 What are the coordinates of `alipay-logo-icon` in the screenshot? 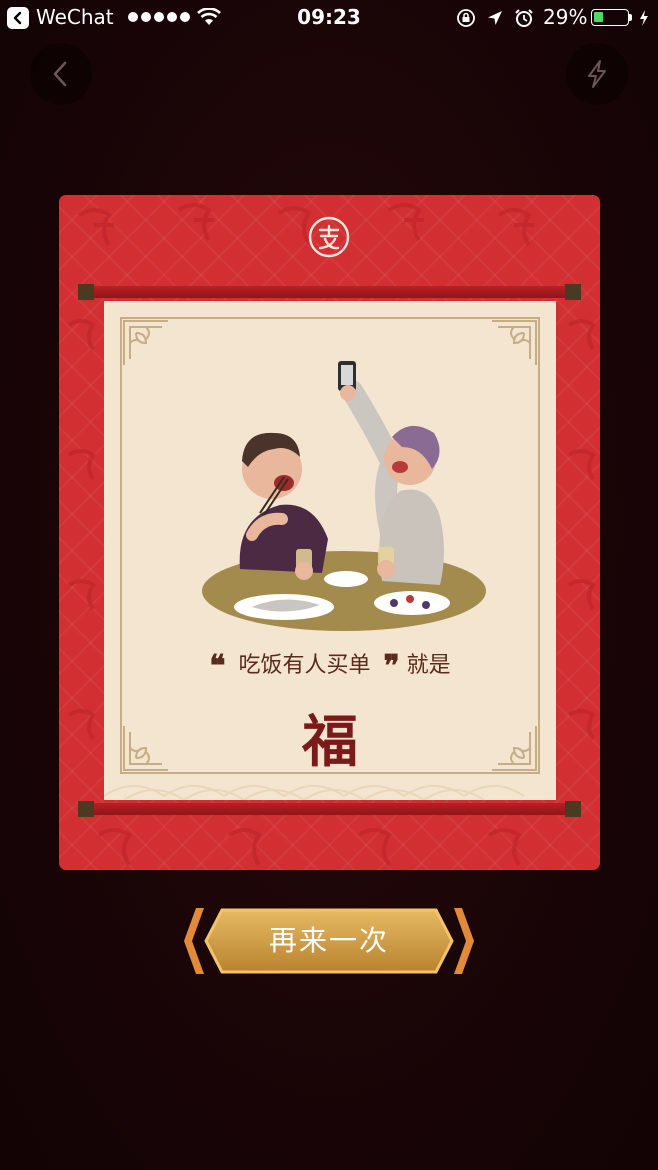 It's located at (329, 237).